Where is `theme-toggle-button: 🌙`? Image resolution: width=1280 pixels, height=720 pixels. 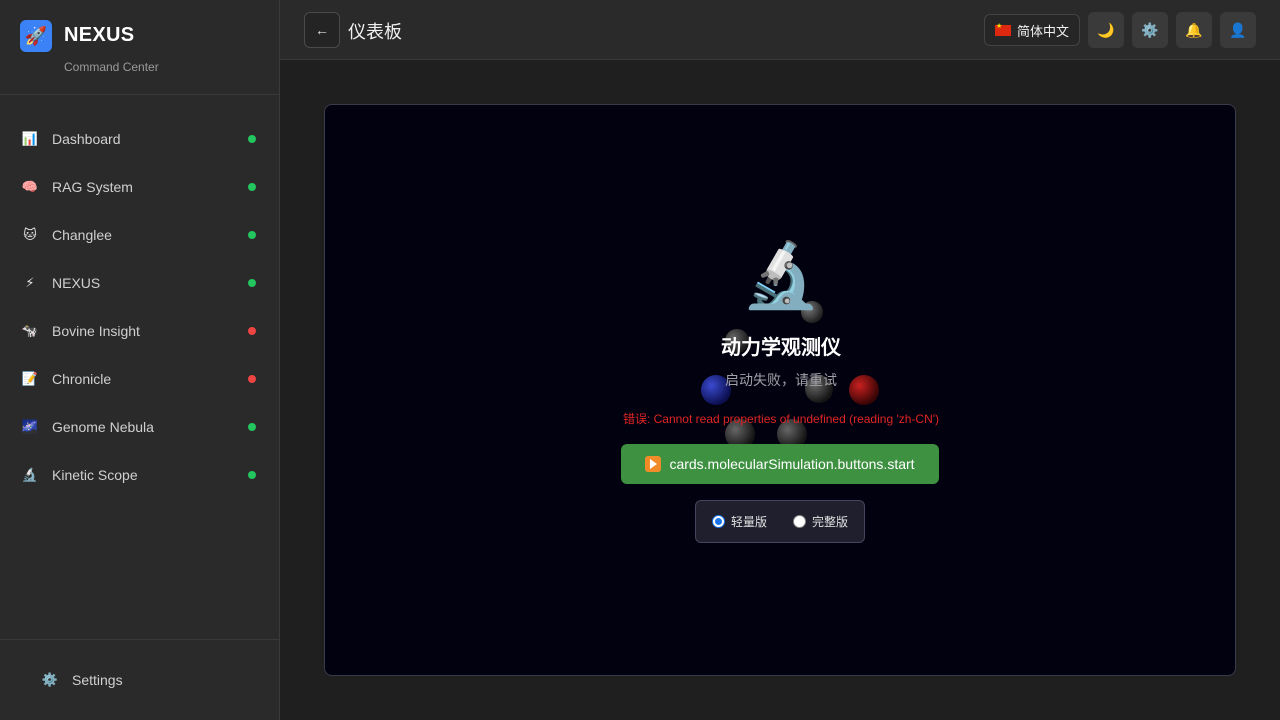 theme-toggle-button: 🌙 is located at coordinates (1106, 30).